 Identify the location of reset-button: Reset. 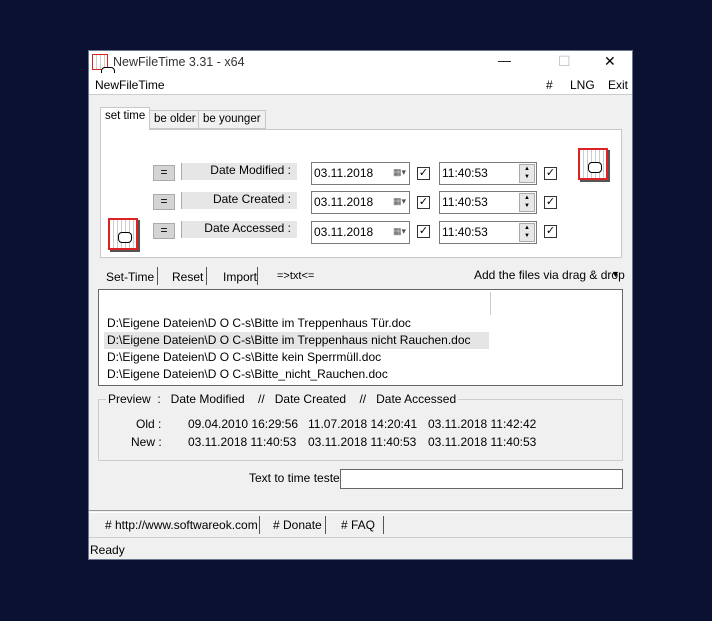
(187, 277).